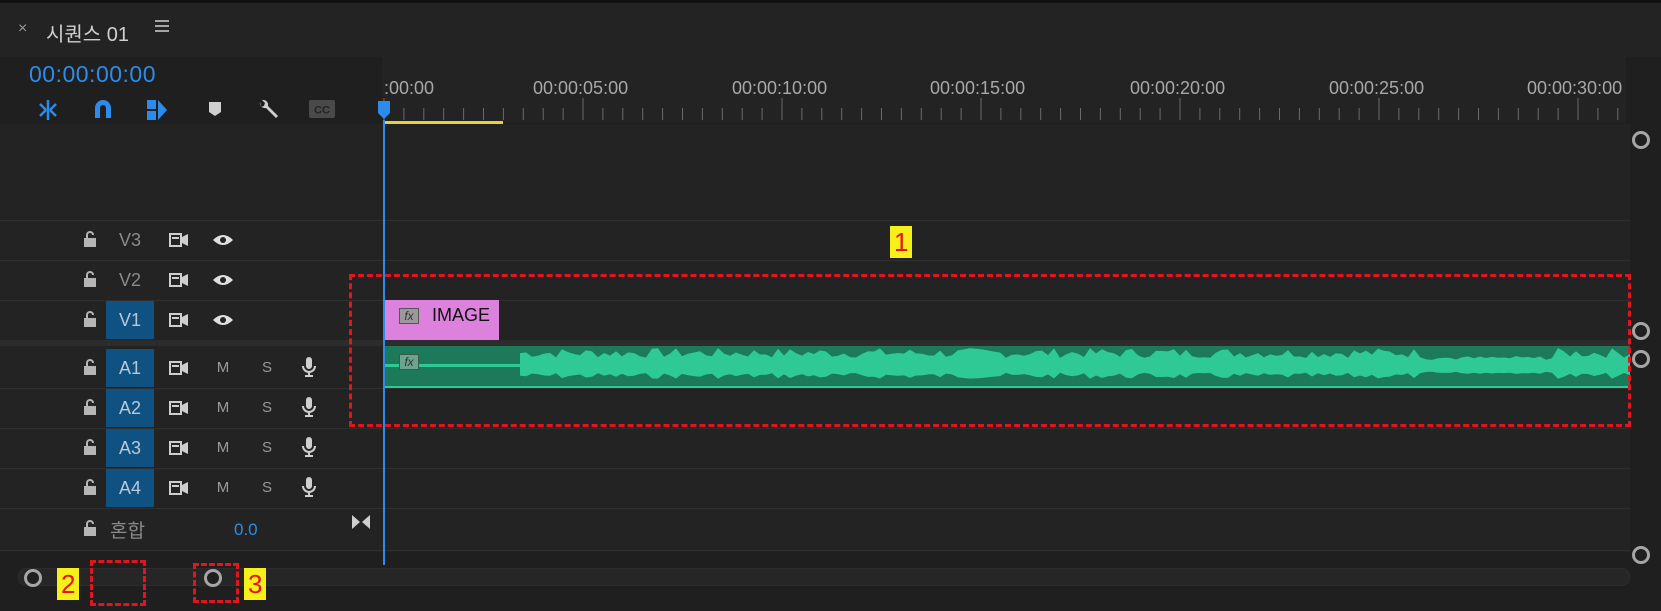  What do you see at coordinates (581, 88) in the screenshot?
I see `ruler-label-5s: 00:00:05:00` at bounding box center [581, 88].